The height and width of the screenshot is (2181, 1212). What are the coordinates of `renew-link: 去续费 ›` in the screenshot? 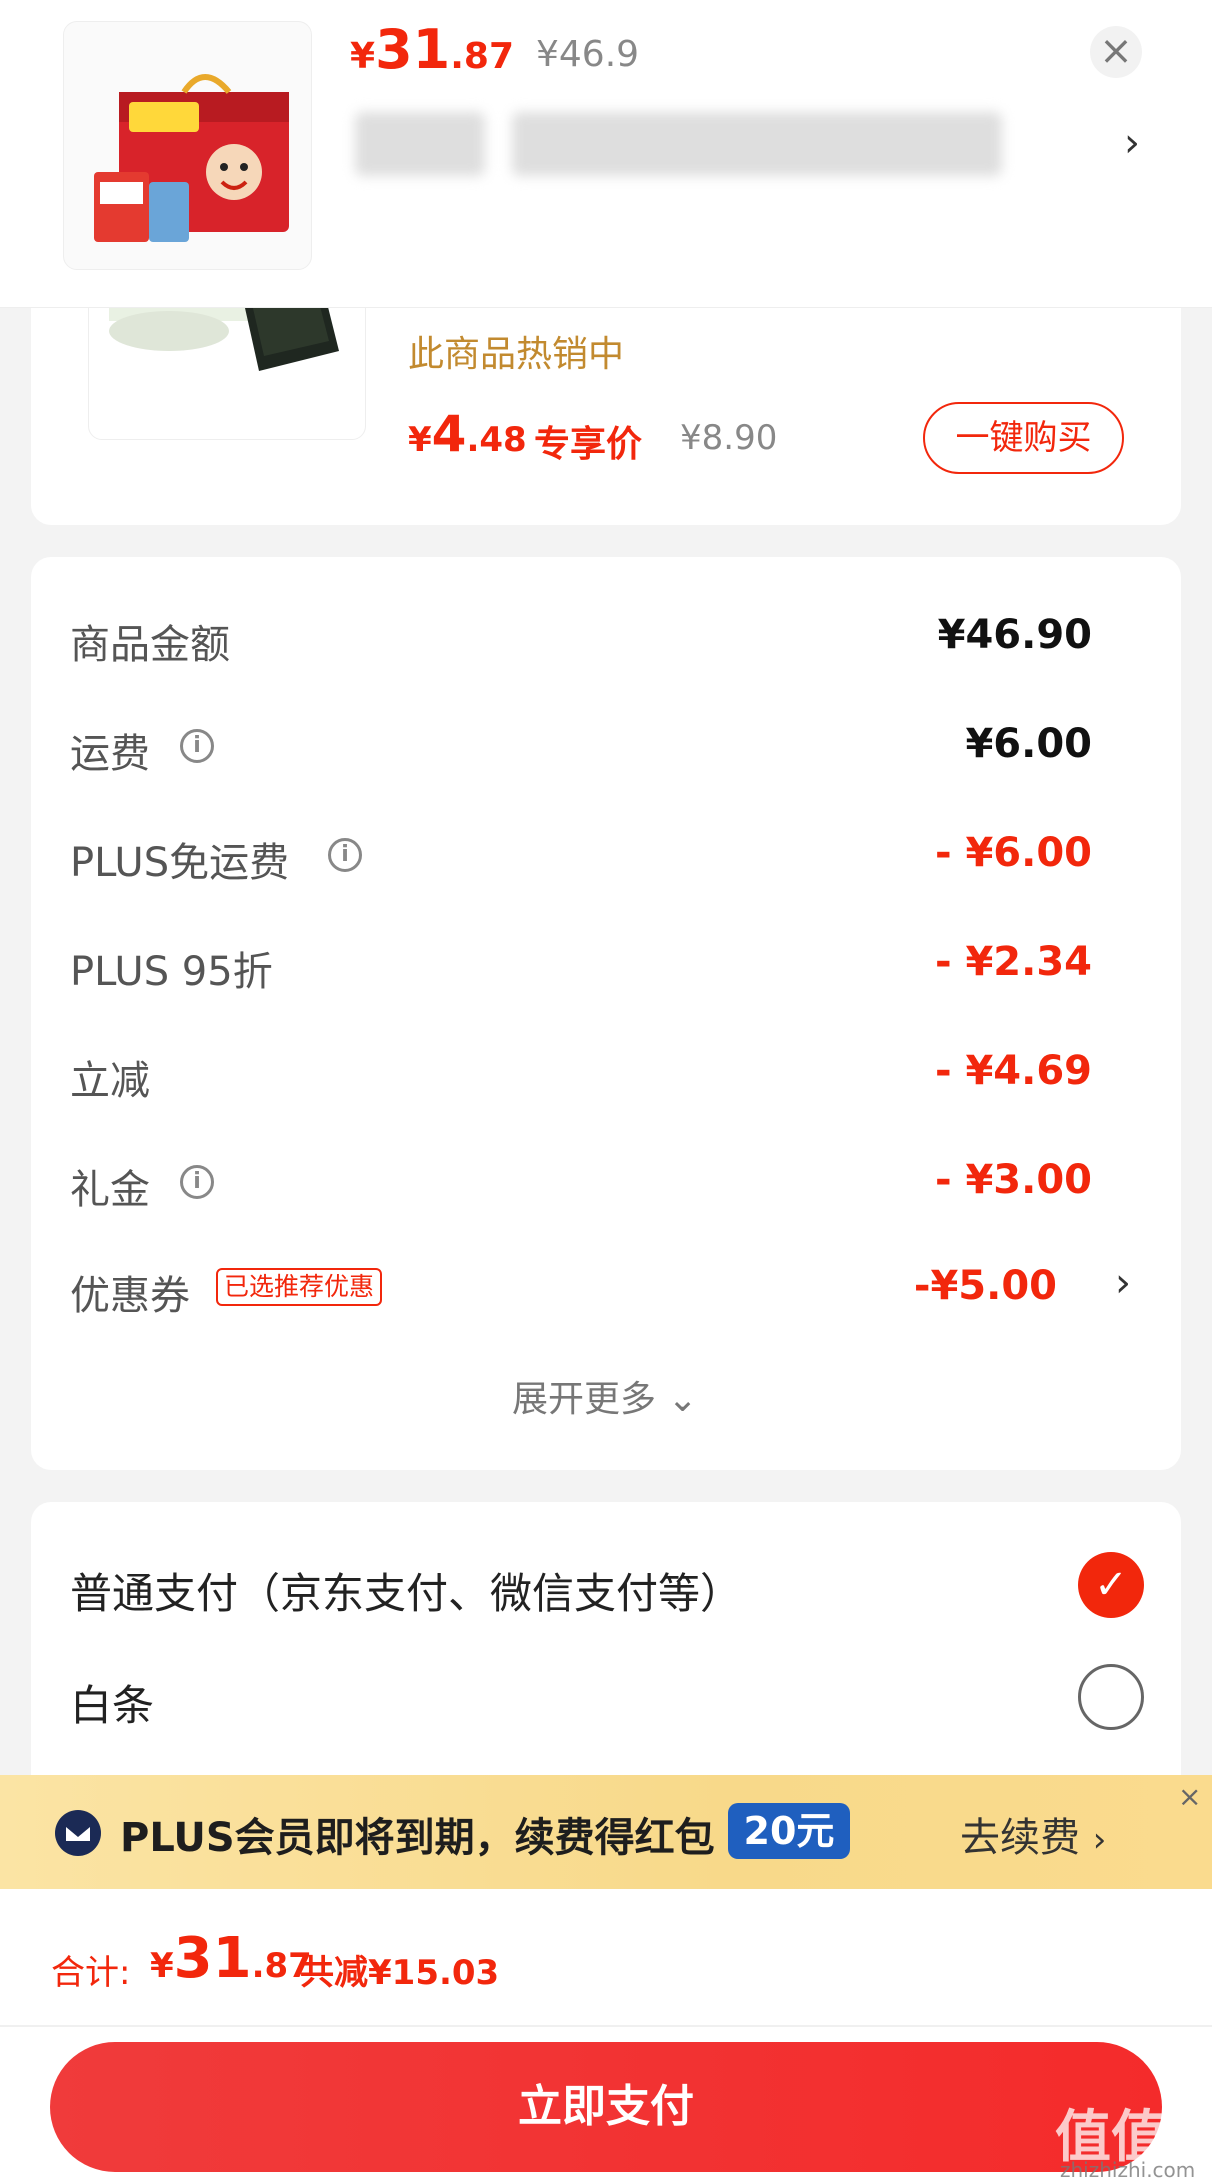 It's located at (1033, 1834).